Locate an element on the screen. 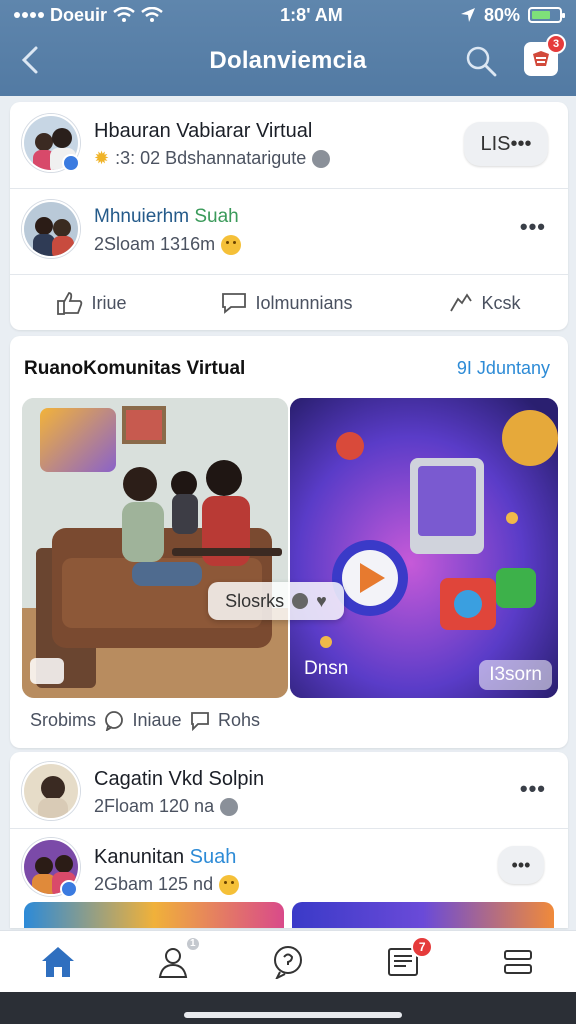 This screenshot has width=576, height=1024. heart-icon: ♥ is located at coordinates (321, 600).